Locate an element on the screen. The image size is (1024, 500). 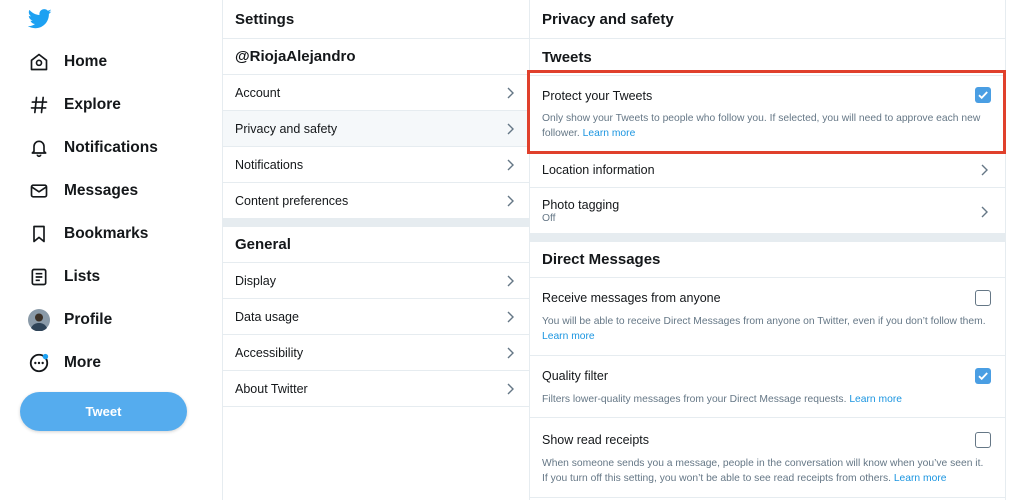
settings-item-data-usage: Data usage is located at coordinates (376, 317).